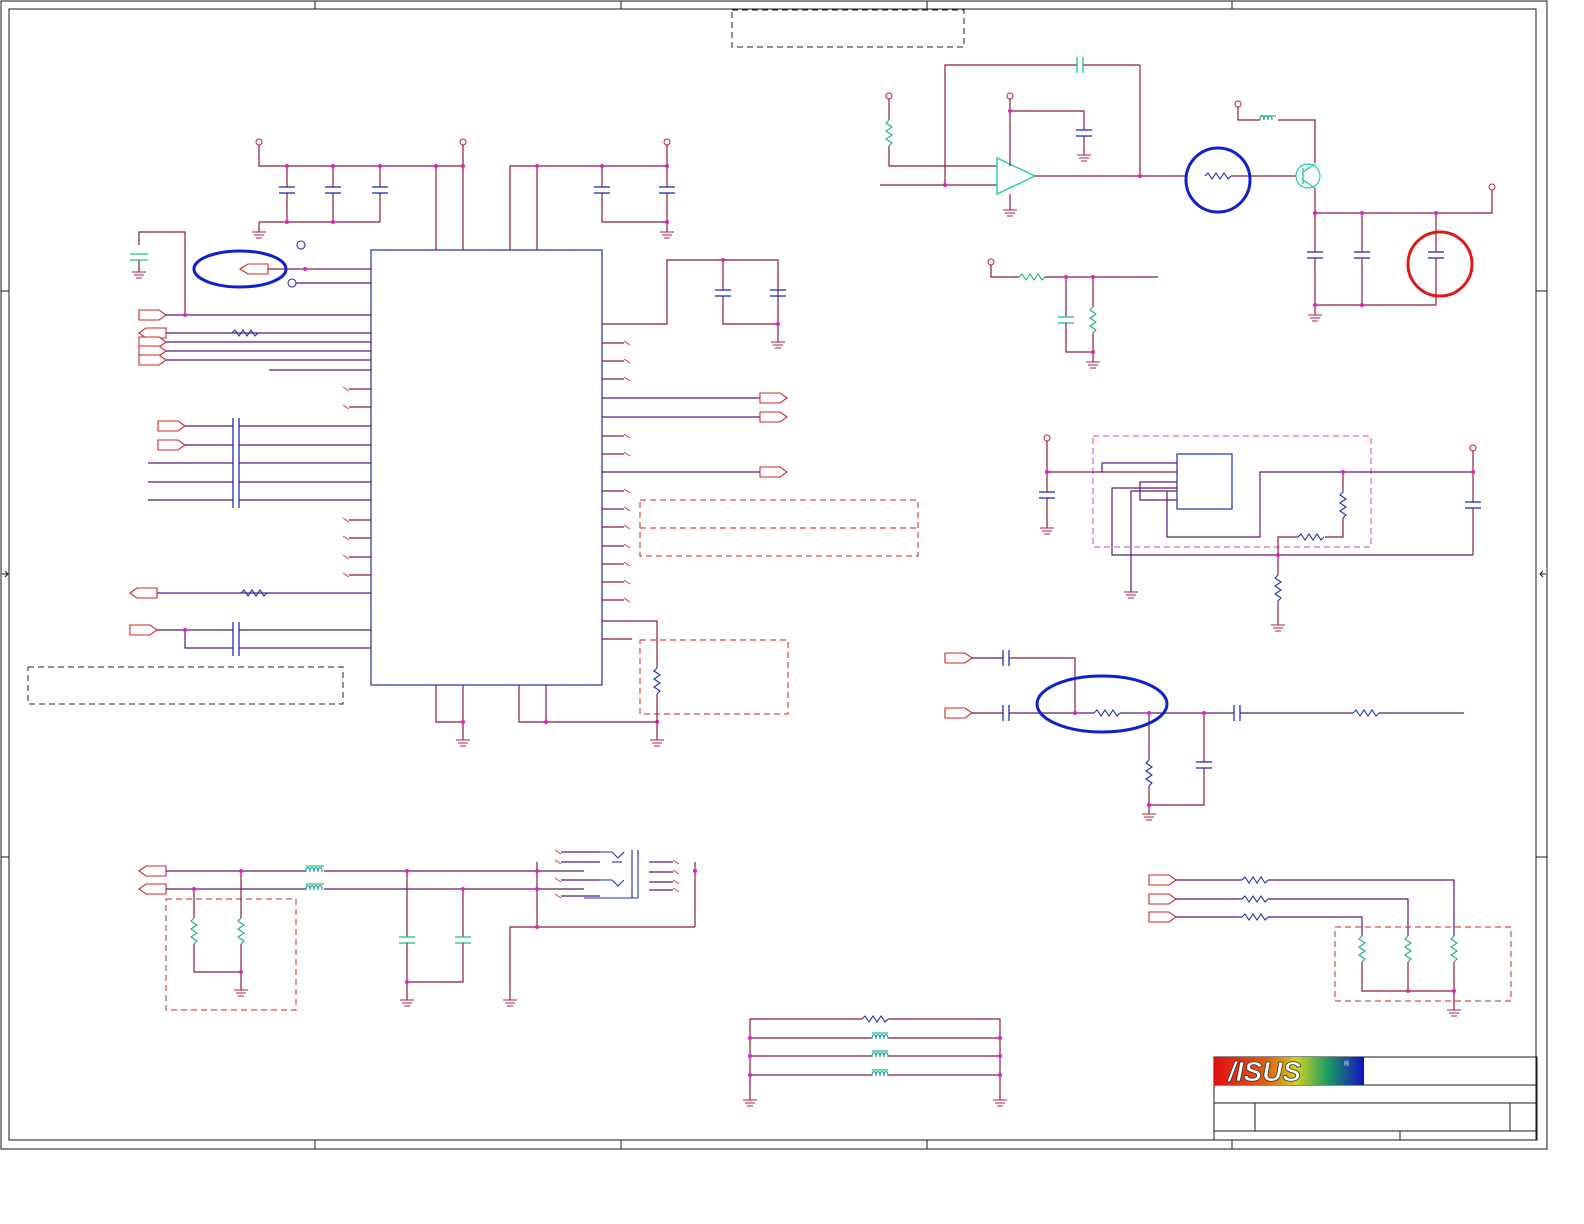  What do you see at coordinates (547, 712) in the screenshot?
I see `ic-bottom-grounds` at bounding box center [547, 712].